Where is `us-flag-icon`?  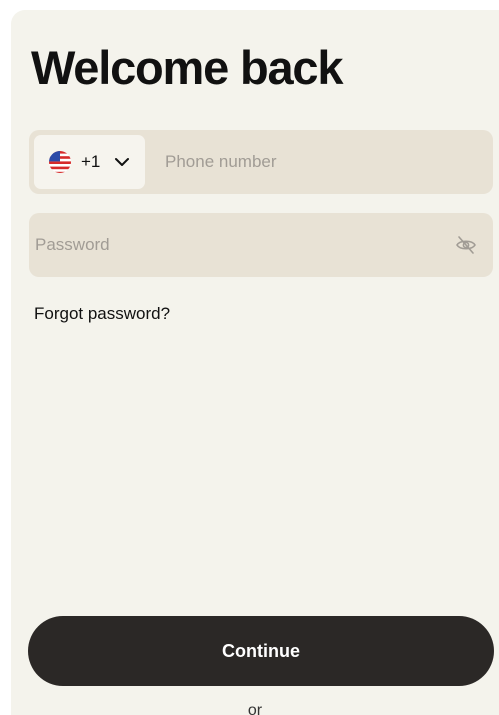 us-flag-icon is located at coordinates (60, 162).